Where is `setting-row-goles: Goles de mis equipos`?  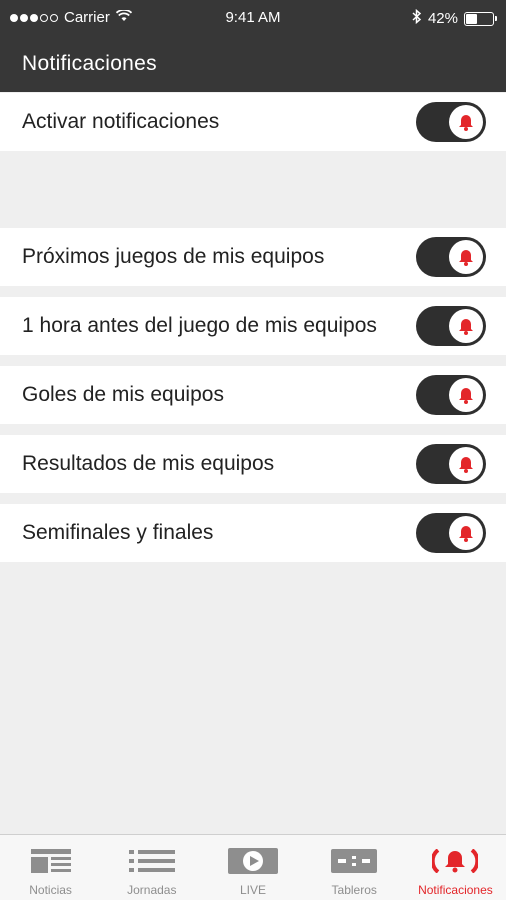
setting-row-goles: Goles de mis equipos is located at coordinates (253, 395).